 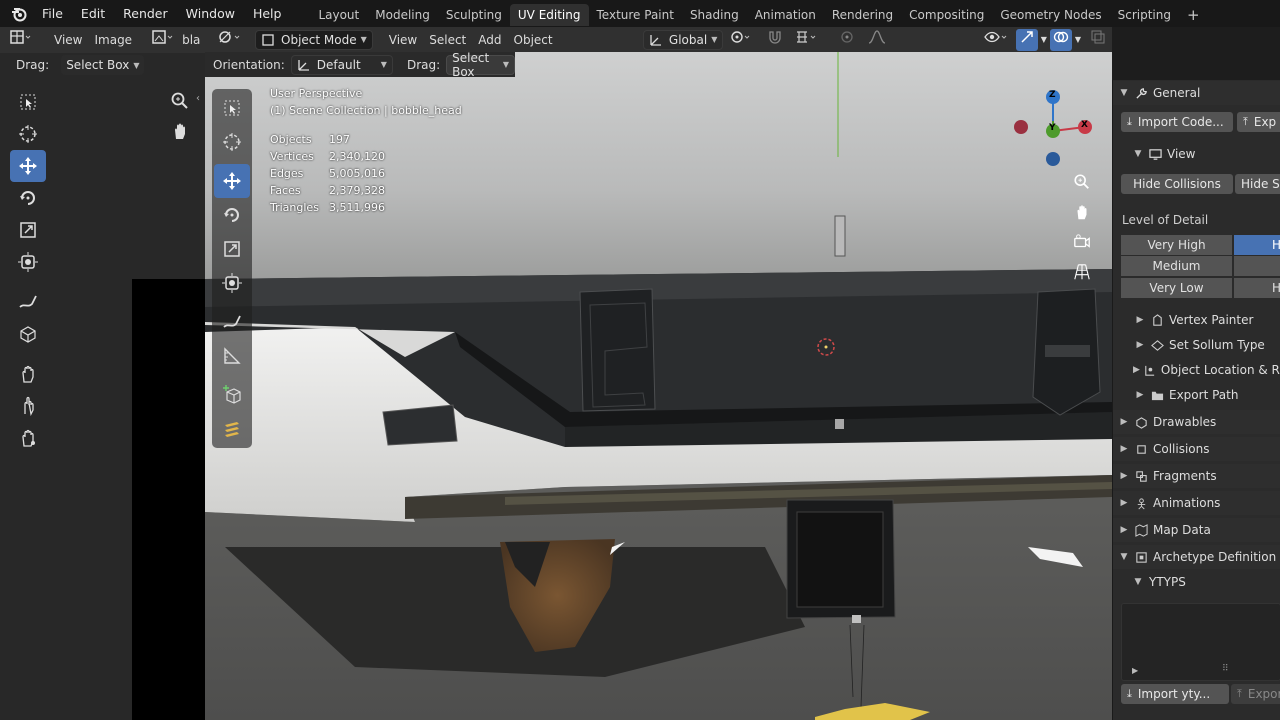 I want to click on menu-render: Render, so click(x=145, y=13).